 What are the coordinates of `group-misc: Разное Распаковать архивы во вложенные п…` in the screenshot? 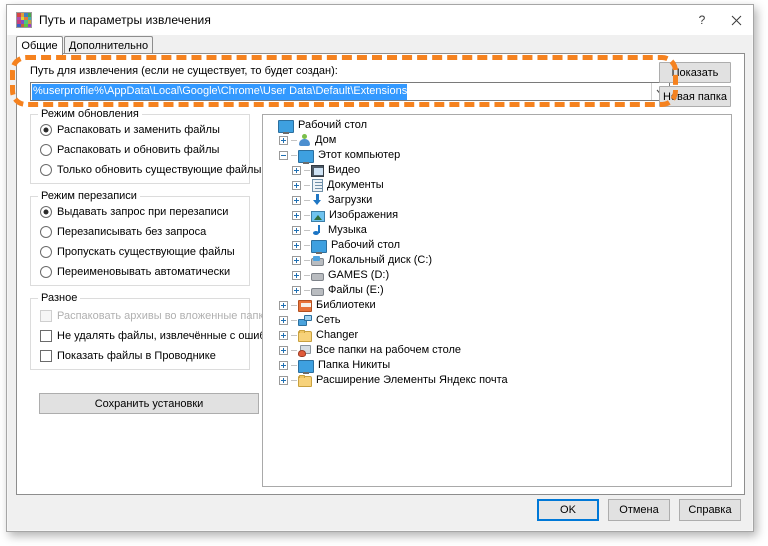 It's located at (160, 331).